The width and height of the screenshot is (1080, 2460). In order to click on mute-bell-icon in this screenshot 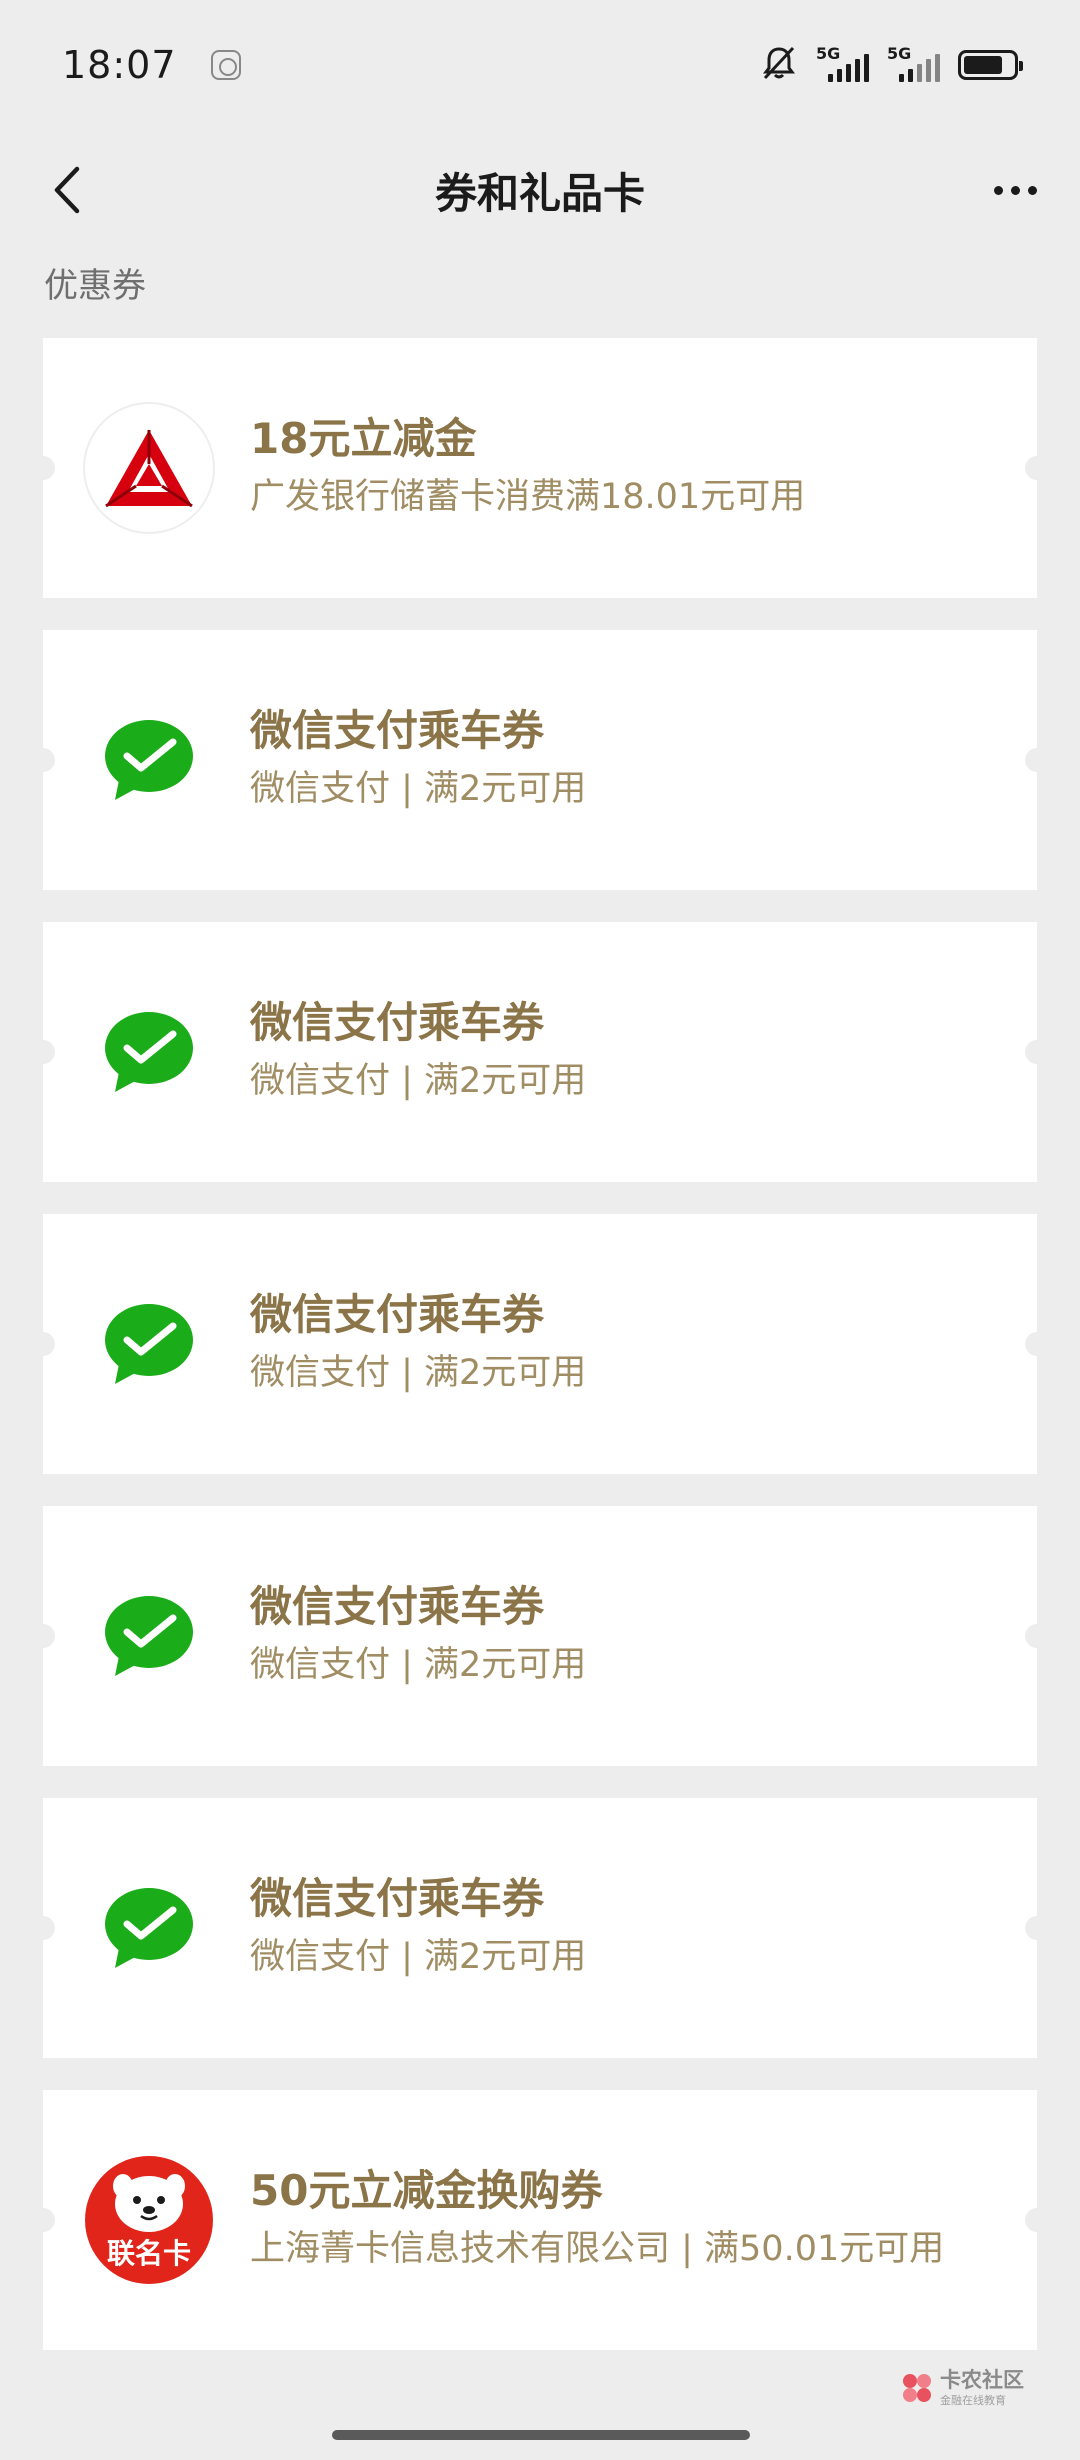, I will do `click(779, 65)`.